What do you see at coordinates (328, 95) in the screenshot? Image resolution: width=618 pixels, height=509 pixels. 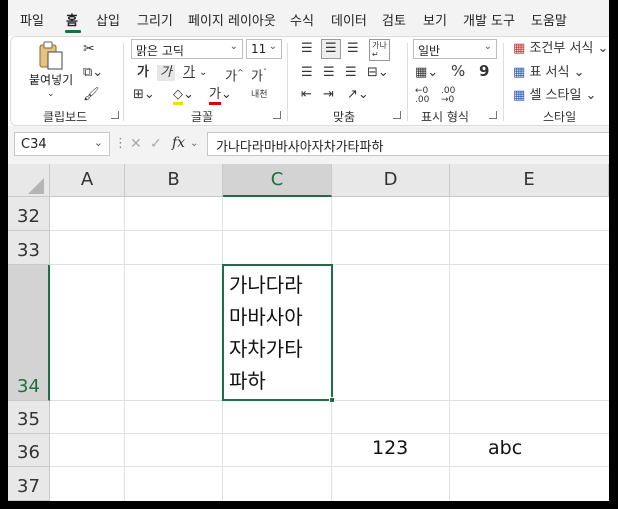 I see `increase-indent-icon: ⇥` at bounding box center [328, 95].